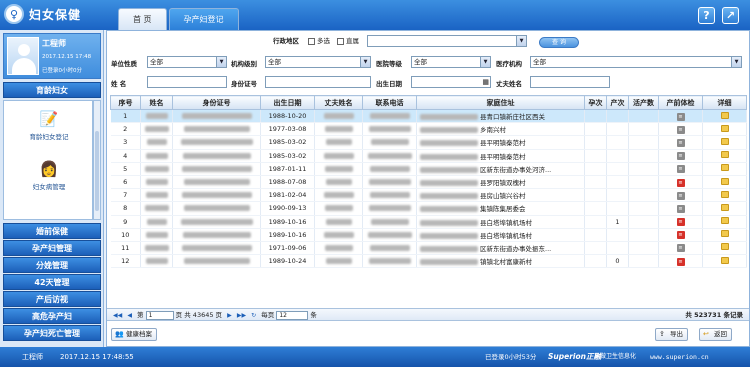 Image resolution: width=750 pixels, height=367 pixels. Describe the element at coordinates (253, 316) in the screenshot. I see `refresh-icon: ↻` at that location.